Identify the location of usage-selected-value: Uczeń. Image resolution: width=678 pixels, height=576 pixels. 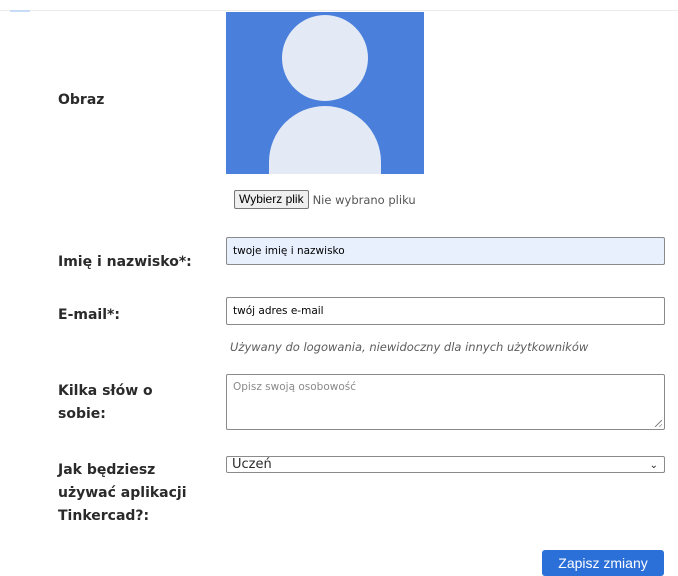
(252, 464).